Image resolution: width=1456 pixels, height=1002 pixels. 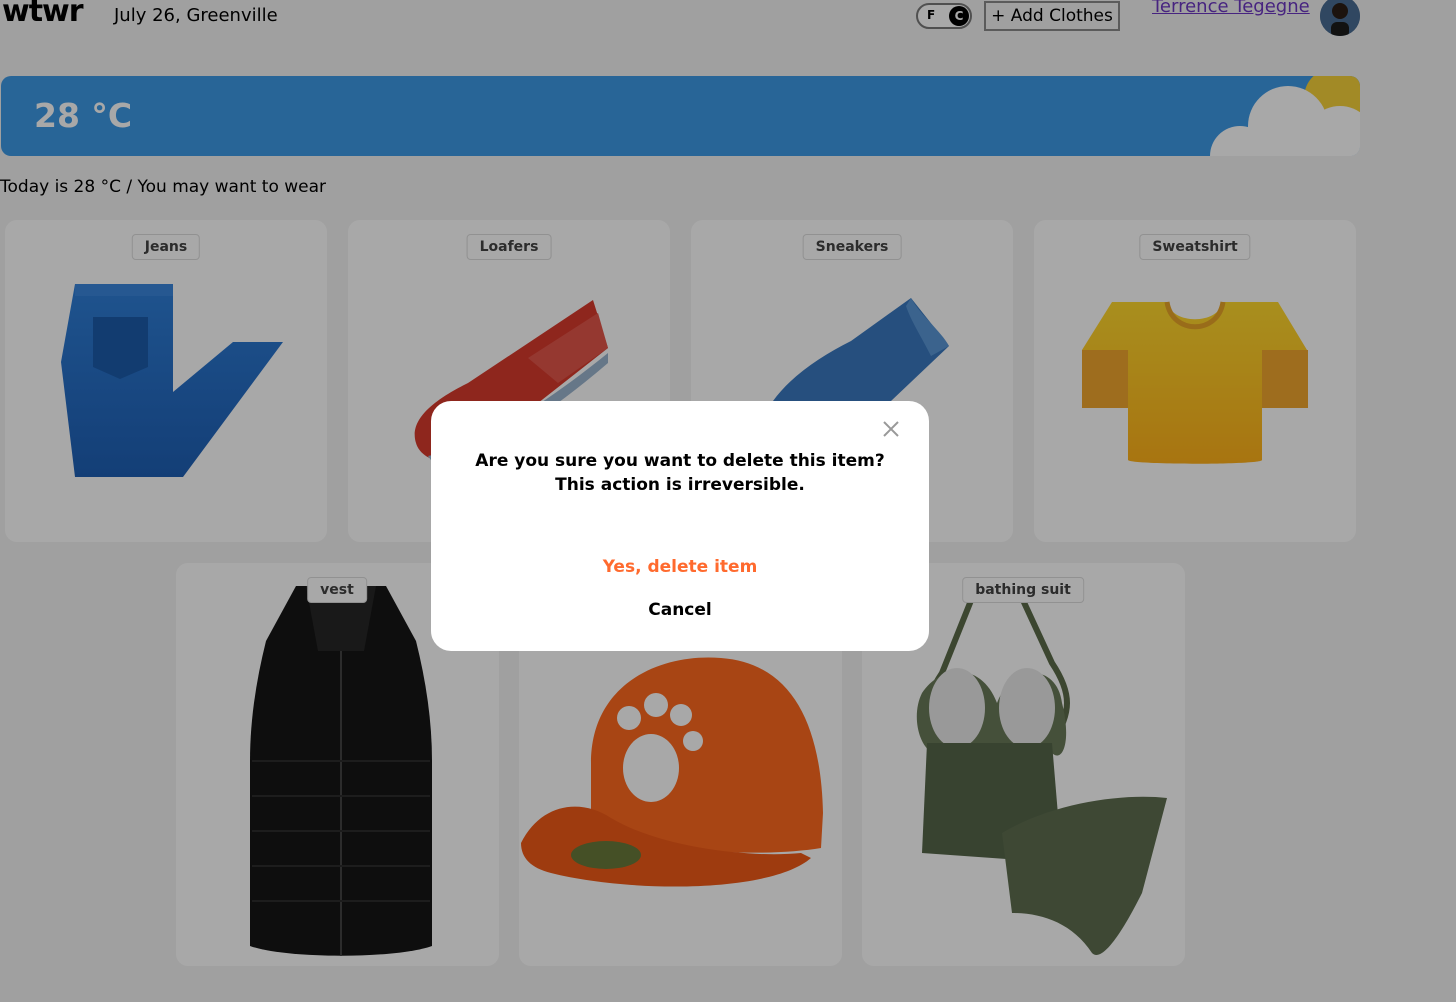 I want to click on cancel-button: Cancel, so click(x=680, y=610).